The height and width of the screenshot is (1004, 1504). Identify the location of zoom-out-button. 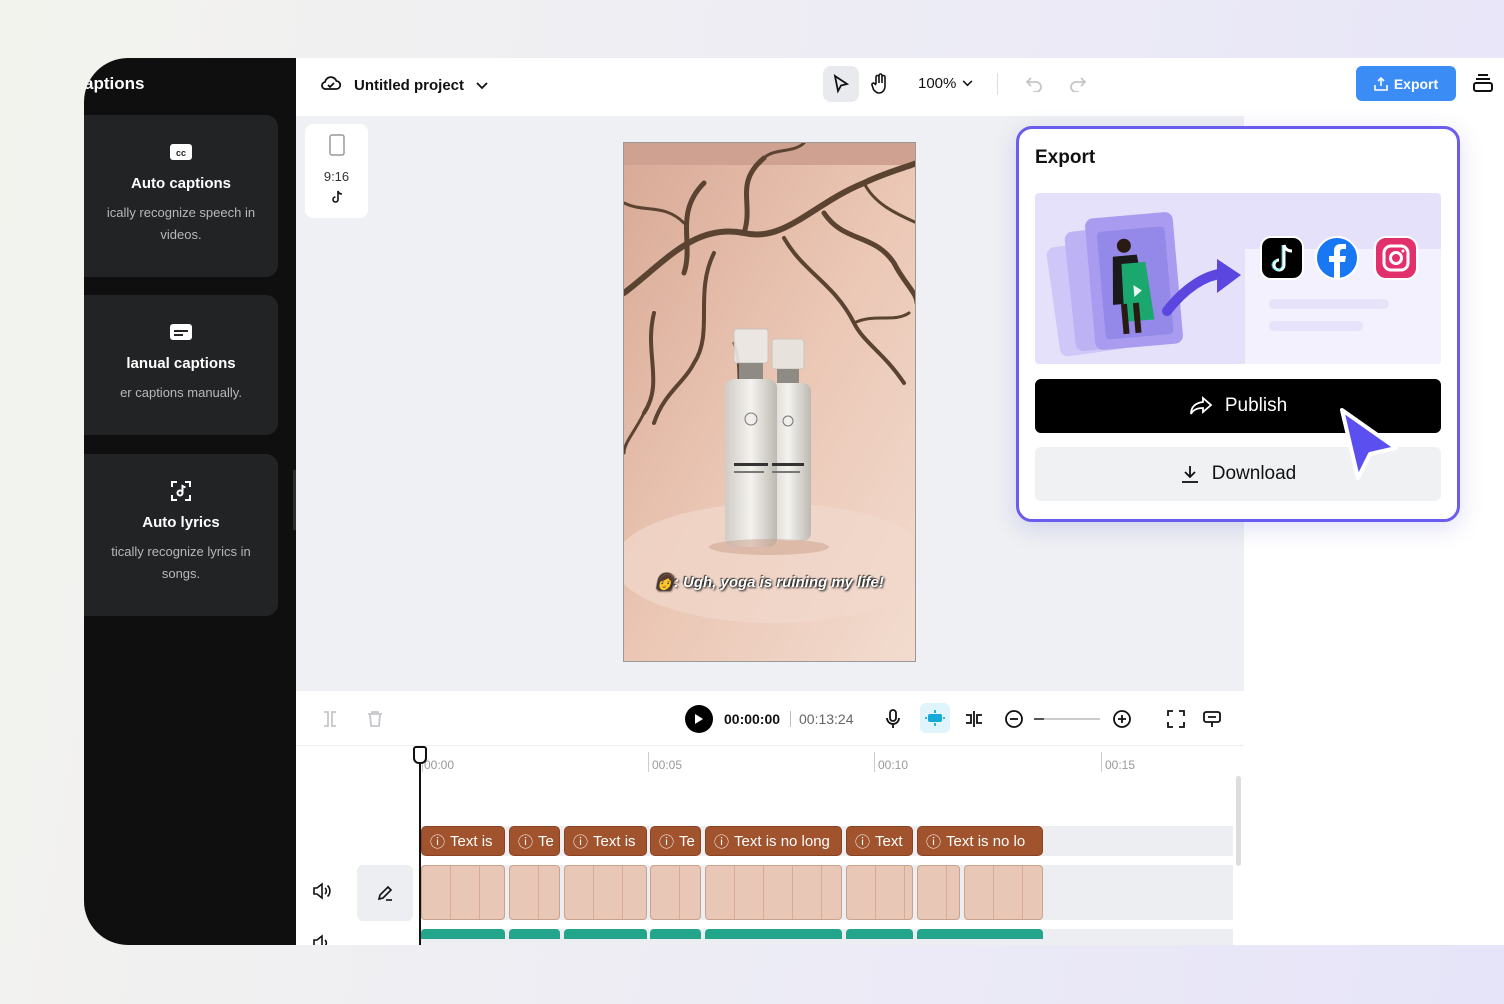
(1014, 719).